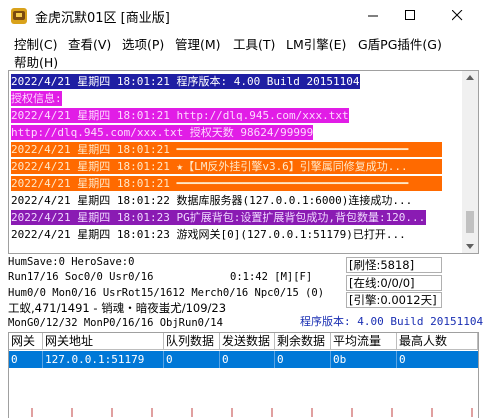 The height and width of the screenshot is (418, 487). Describe the element at coordinates (303, 341) in the screenshot. I see `table-header: 剩余数据` at that location.